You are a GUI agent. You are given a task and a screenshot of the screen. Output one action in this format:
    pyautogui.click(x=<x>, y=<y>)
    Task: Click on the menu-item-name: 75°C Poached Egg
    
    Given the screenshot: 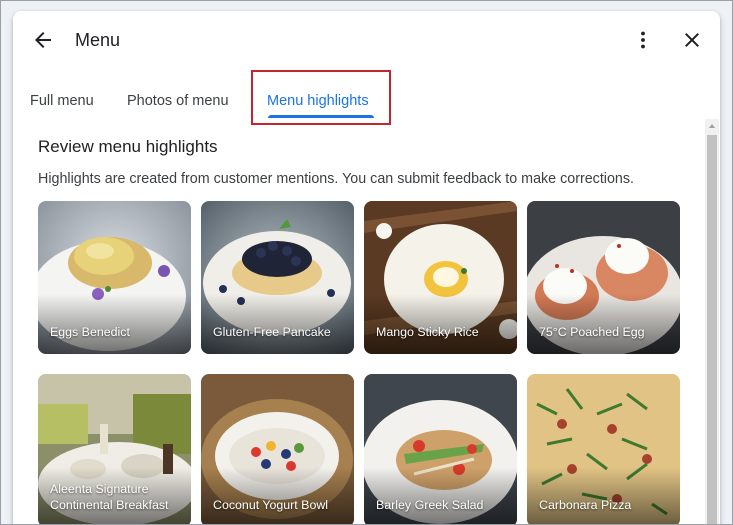 What is the action you would take?
    pyautogui.click(x=592, y=332)
    